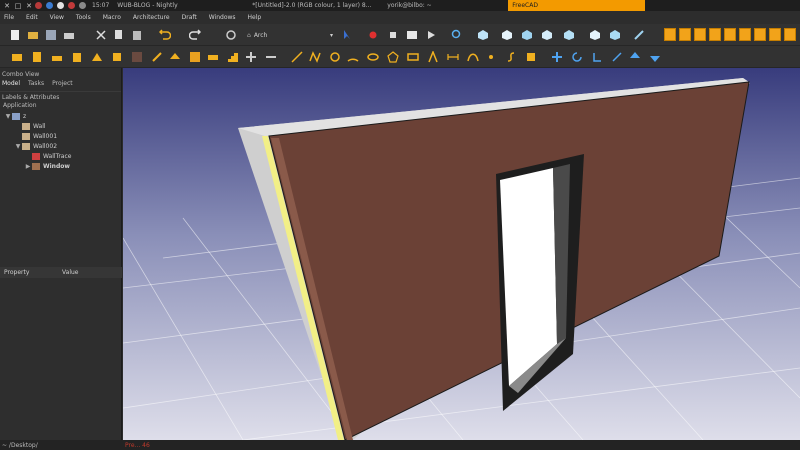 The height and width of the screenshot is (450, 800). I want to click on polygon-tool-icon, so click(393, 57).